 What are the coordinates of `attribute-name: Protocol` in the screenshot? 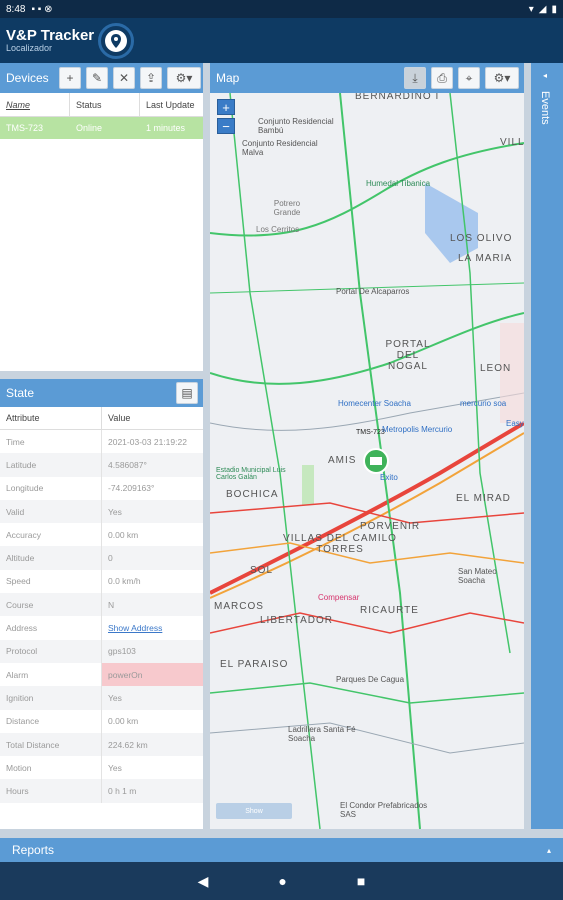 It's located at (51, 651).